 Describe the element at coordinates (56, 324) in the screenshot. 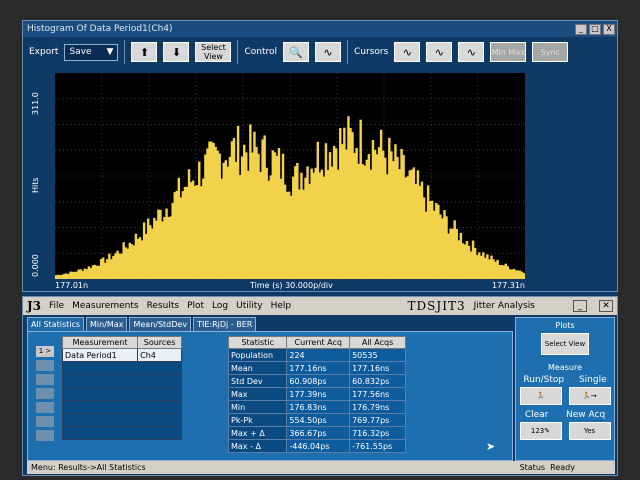

I see `tab-all-statistics: All Statistics` at that location.